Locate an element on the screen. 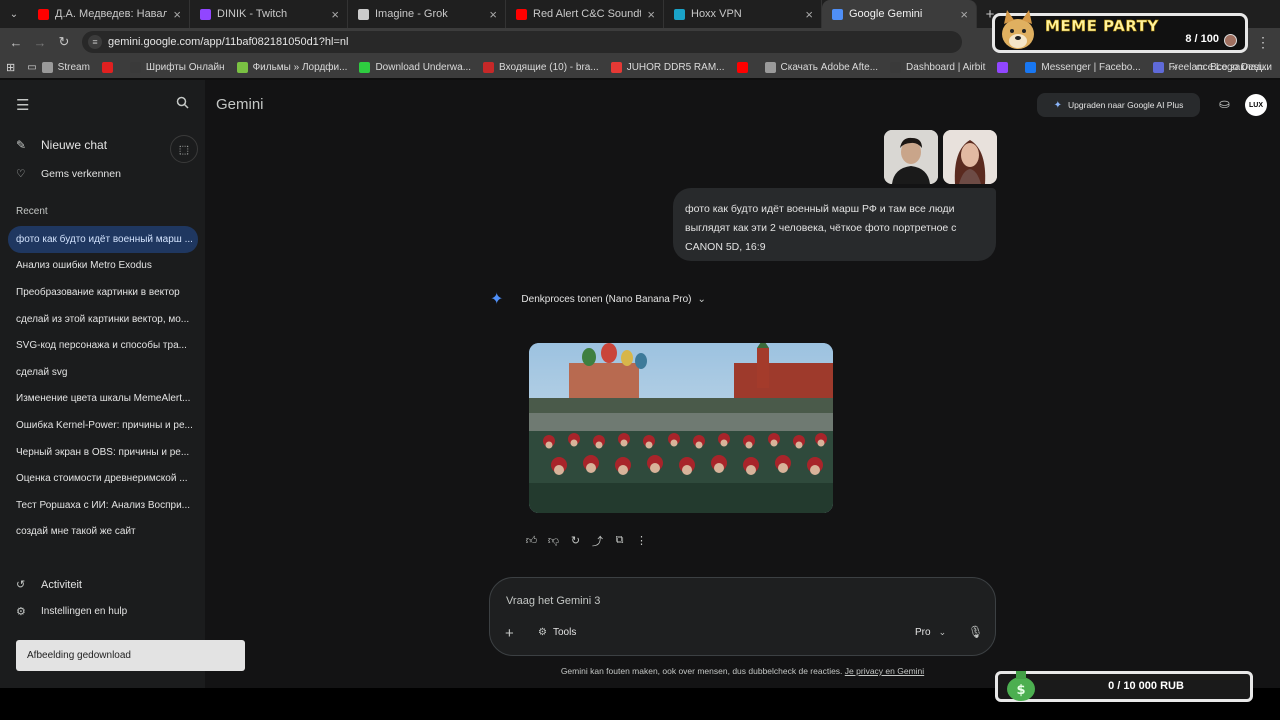 This screenshot has width=1280, height=720. back-icon: ← is located at coordinates (16, 42).